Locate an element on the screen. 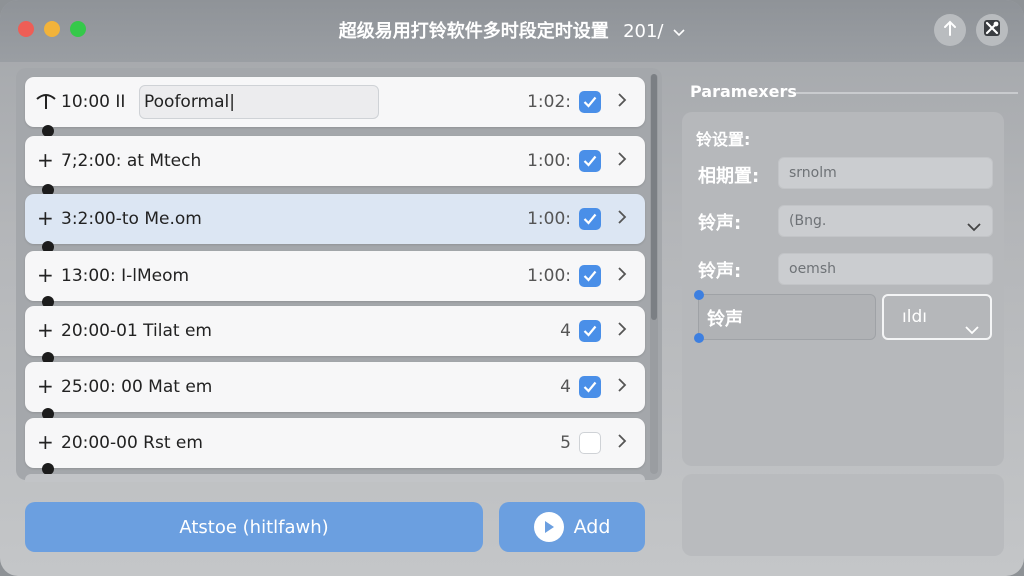 The width and height of the screenshot is (1024, 576). row-name-input is located at coordinates (259, 102).